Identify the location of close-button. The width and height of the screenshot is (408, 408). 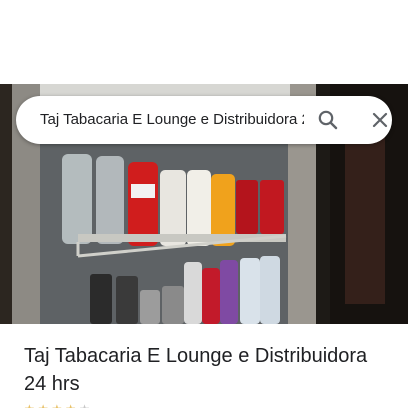
(380, 120).